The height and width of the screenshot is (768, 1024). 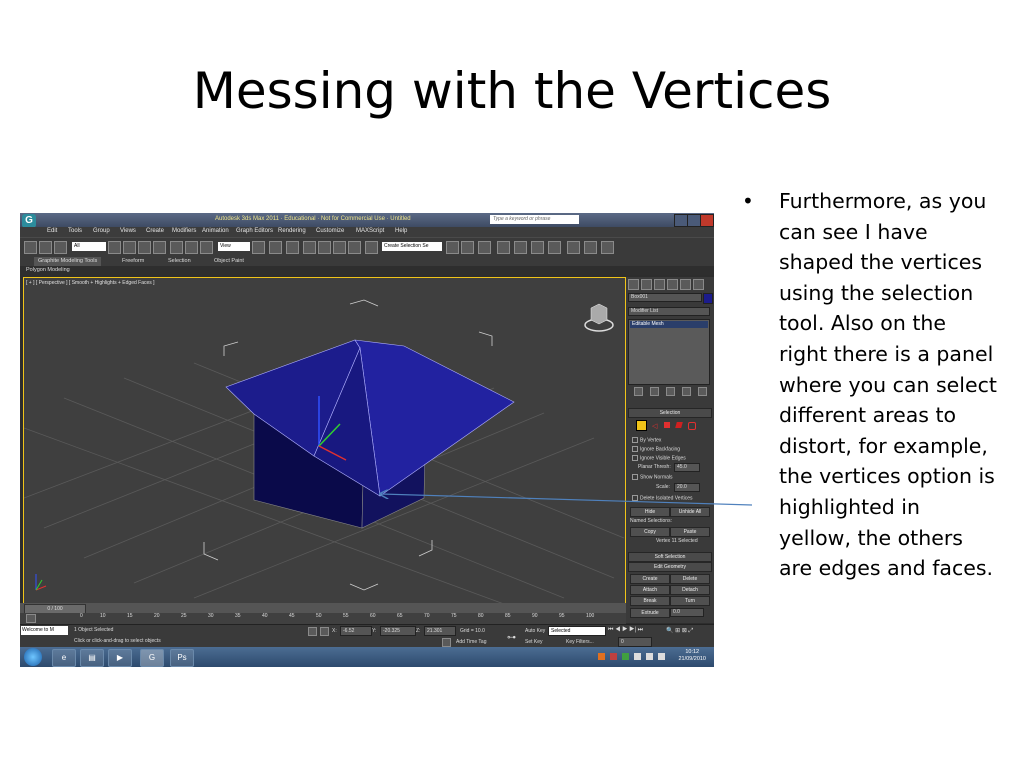 I want to click on auto-key-button: Auto Key, so click(x=535, y=631).